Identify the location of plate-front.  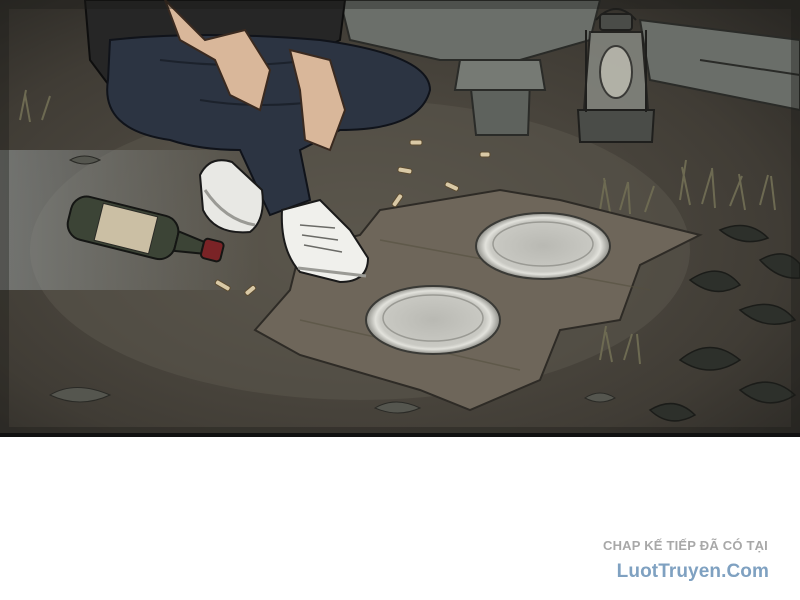
(433, 320).